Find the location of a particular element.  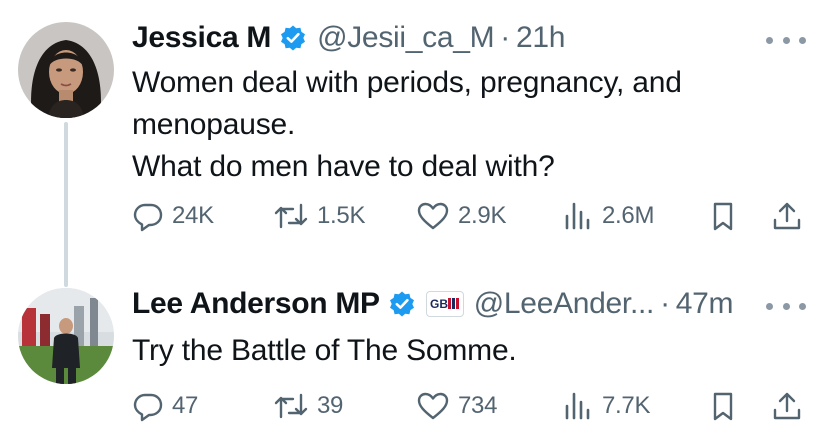

retweet-button: 39 is located at coordinates (308, 406).